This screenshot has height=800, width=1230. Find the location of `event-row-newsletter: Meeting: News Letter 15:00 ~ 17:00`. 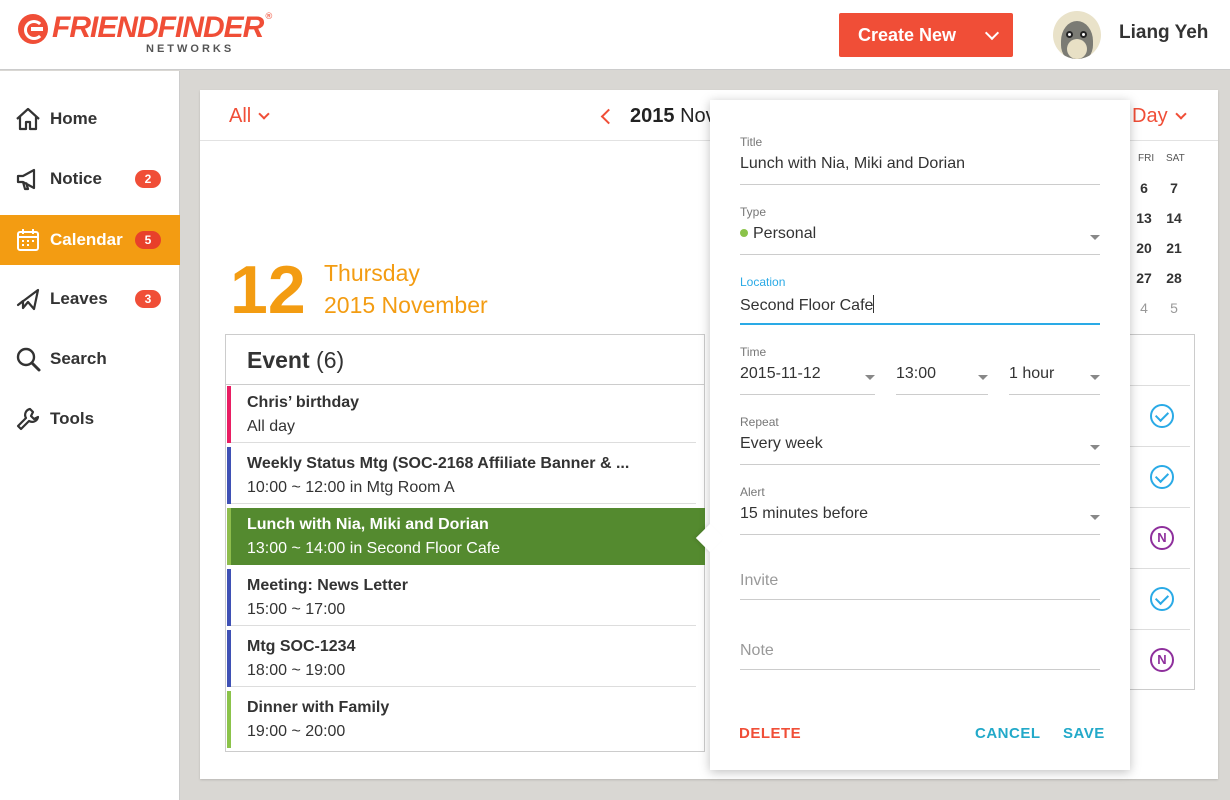

event-row-newsletter: Meeting: News Letter 15:00 ~ 17:00 is located at coordinates (461, 597).